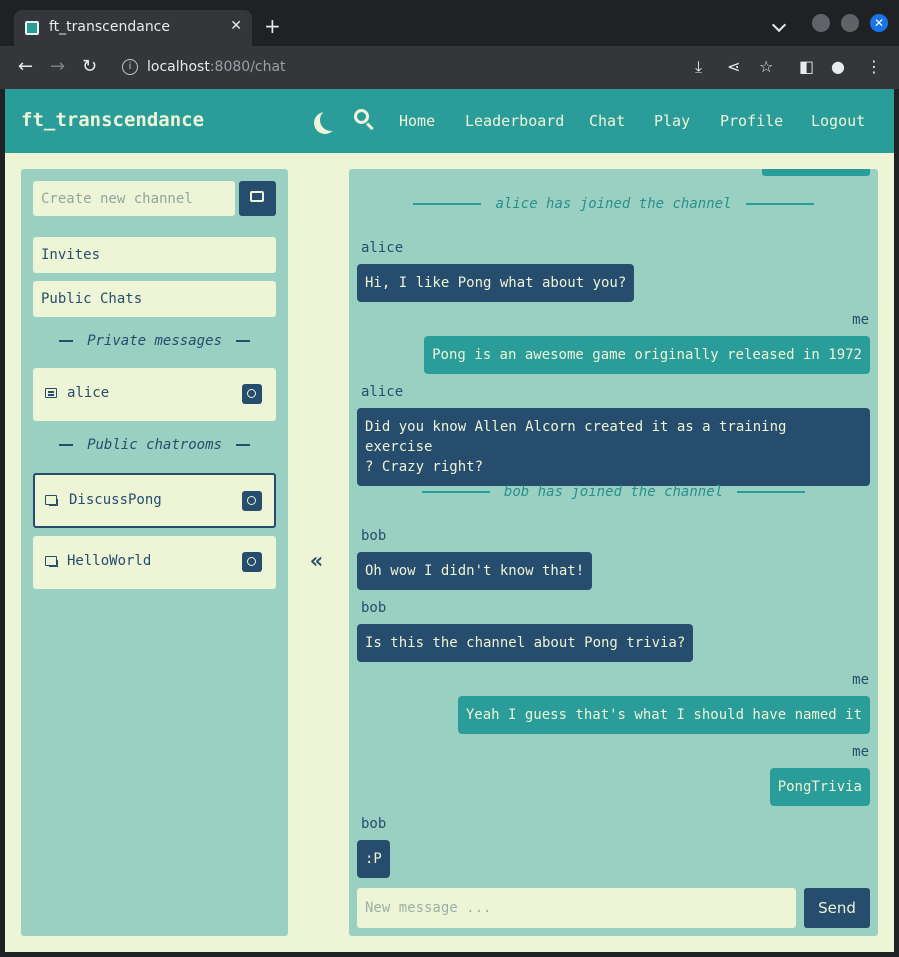  Describe the element at coordinates (154, 562) in the screenshot. I see `channel-item-helloworld: HelloWorld` at that location.